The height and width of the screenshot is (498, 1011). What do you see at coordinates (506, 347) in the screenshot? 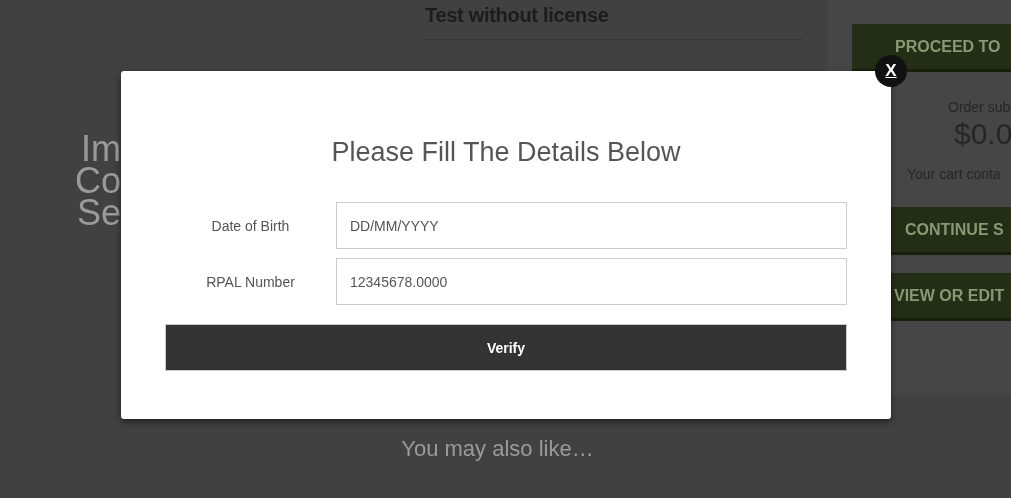
I see `verify-button: Verify` at bounding box center [506, 347].